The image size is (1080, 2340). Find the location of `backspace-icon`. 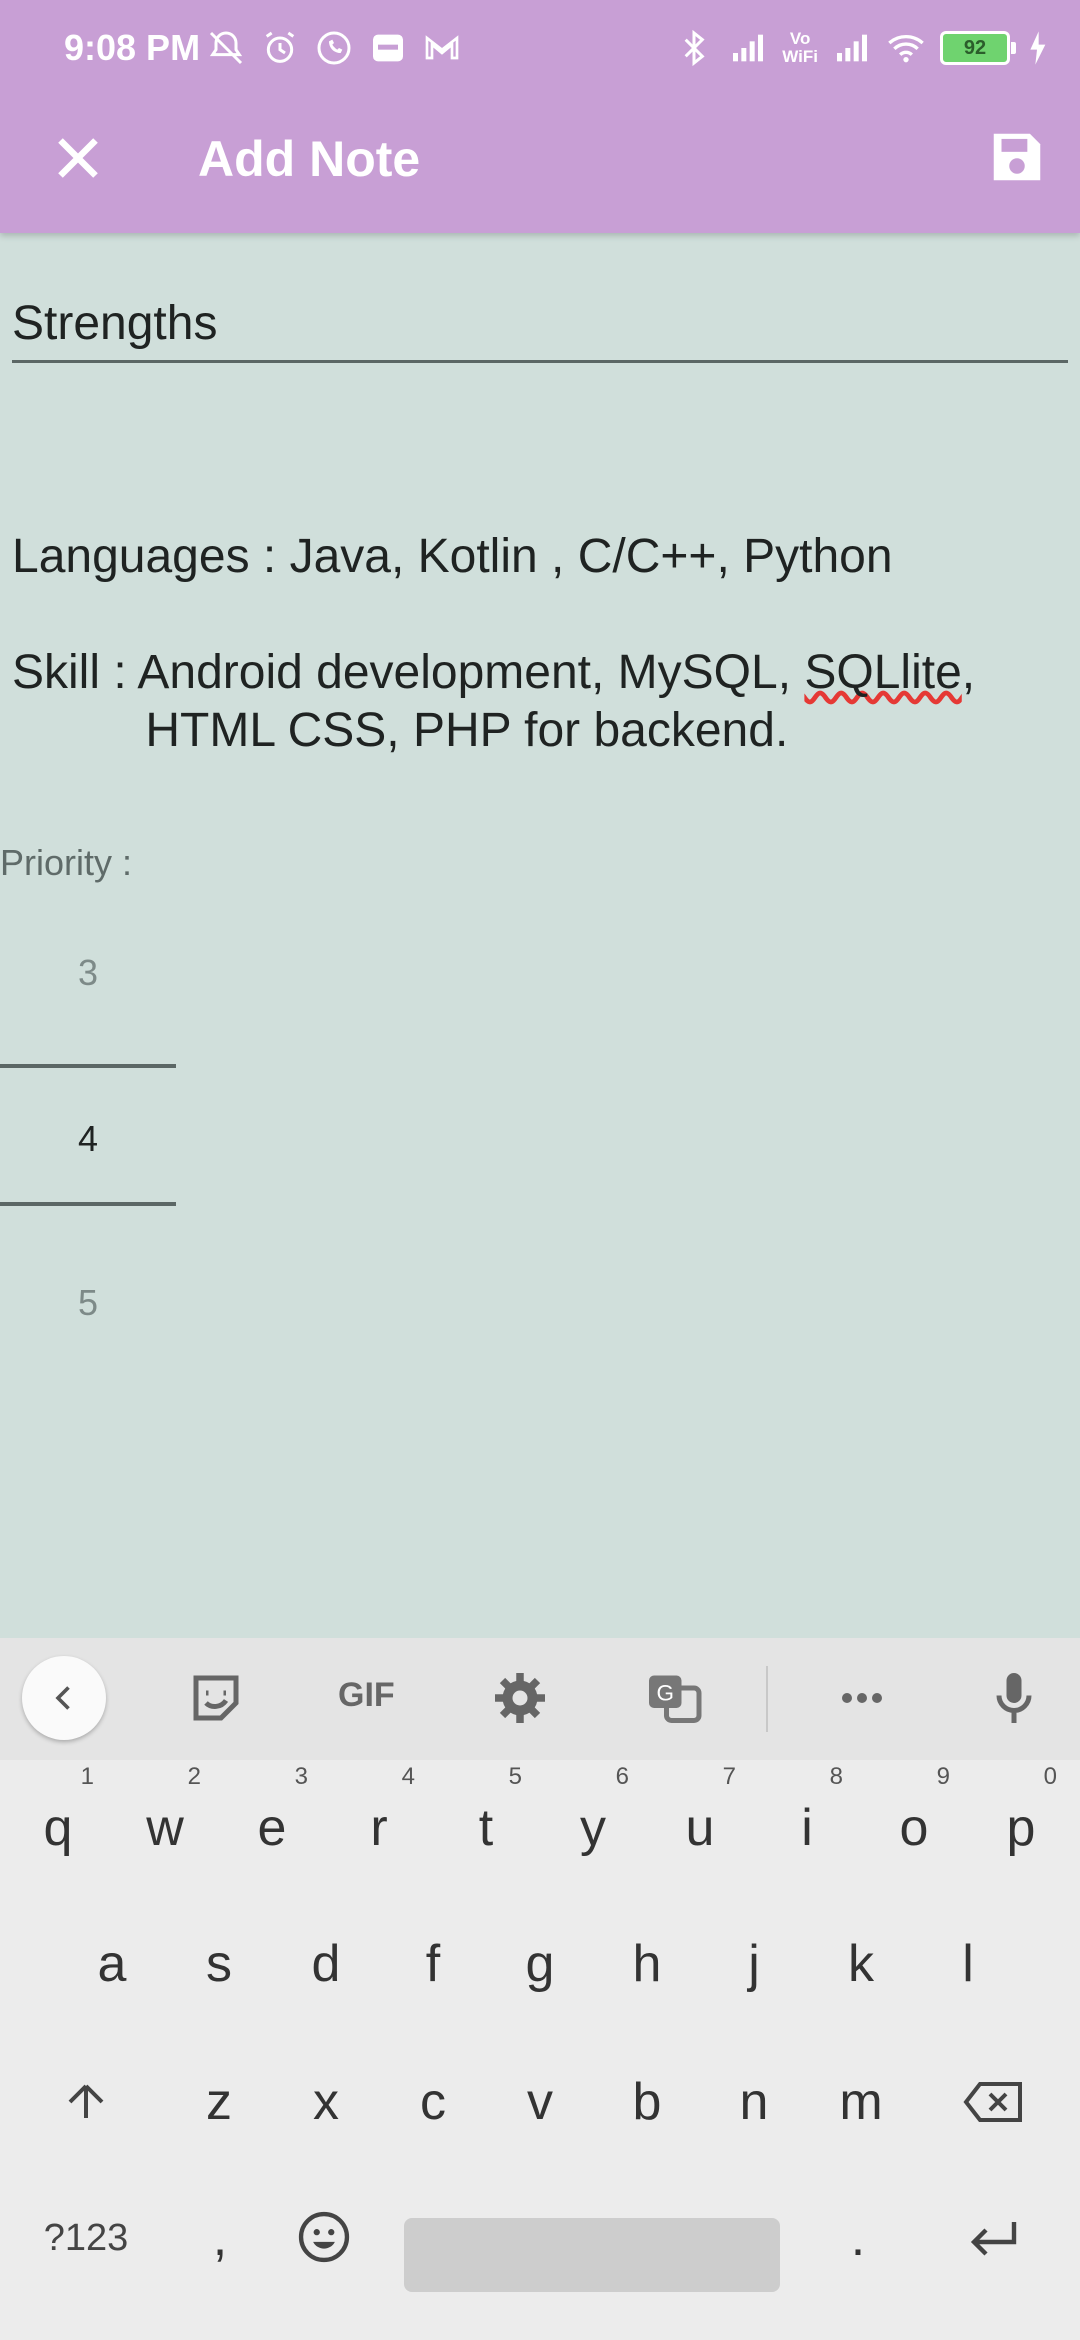

backspace-icon is located at coordinates (992, 2102).